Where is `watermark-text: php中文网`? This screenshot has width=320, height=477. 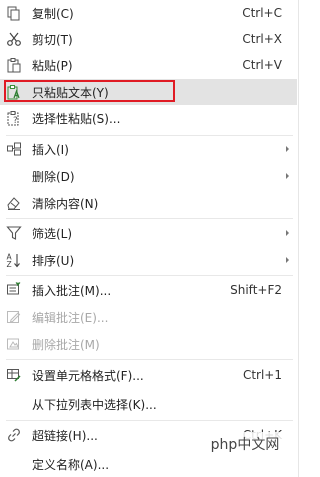
watermark-text: php中文网 is located at coordinates (245, 445).